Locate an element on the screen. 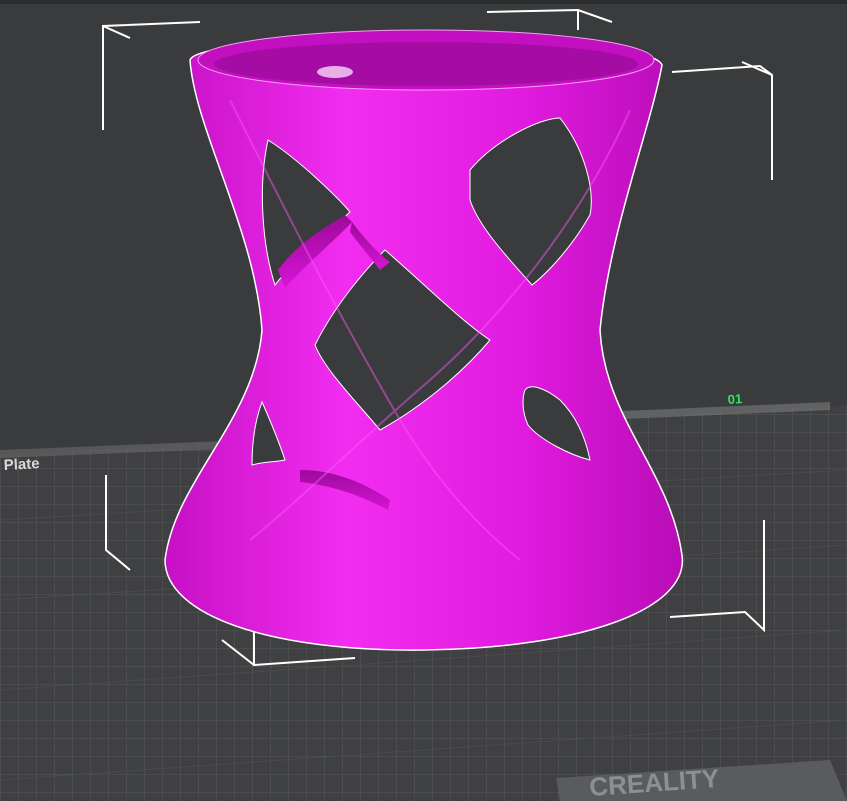 This screenshot has height=801, width=847. plate-number-label: 01 is located at coordinates (734, 399).